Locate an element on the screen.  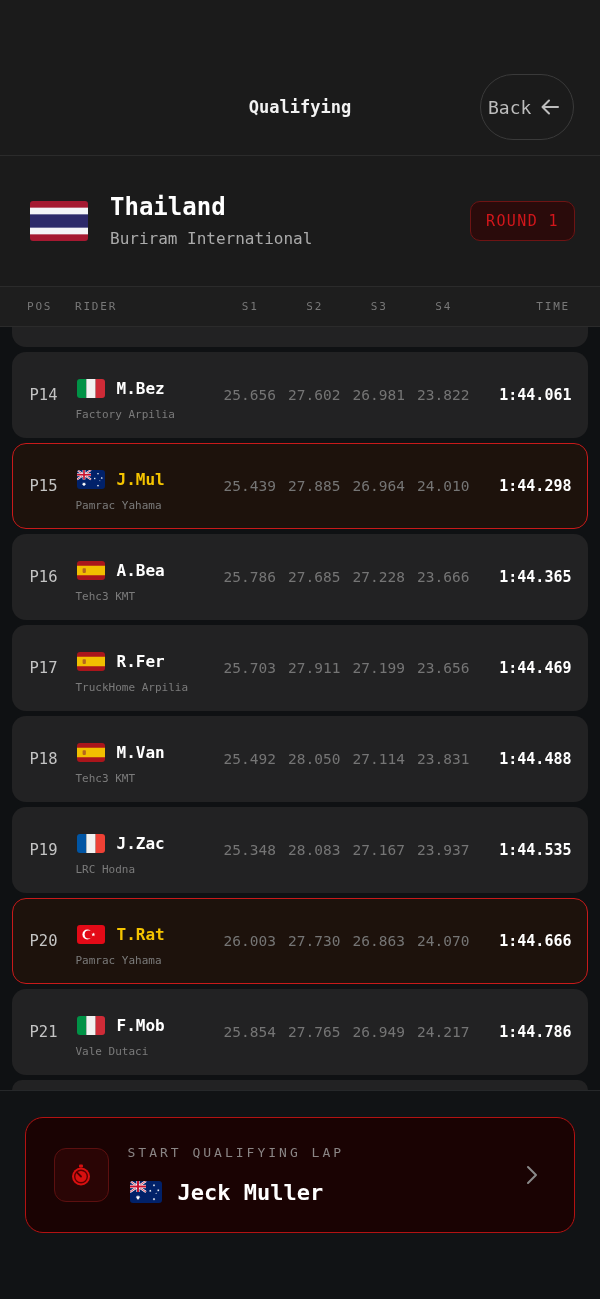
sector-time: 26.981 is located at coordinates (378, 395).